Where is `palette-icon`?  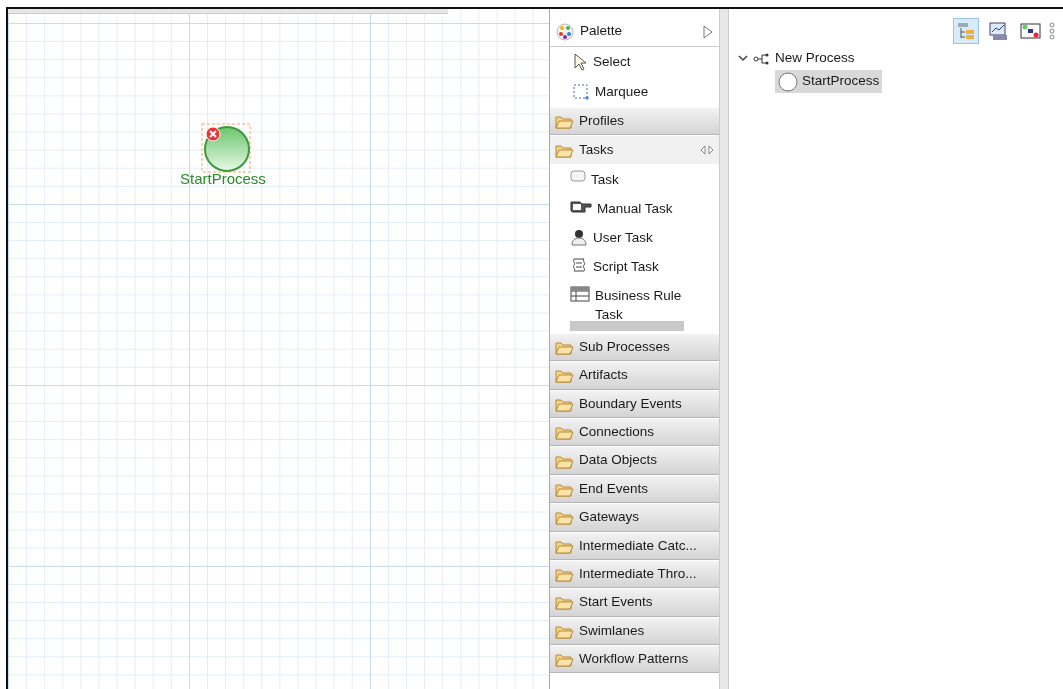 palette-icon is located at coordinates (565, 31).